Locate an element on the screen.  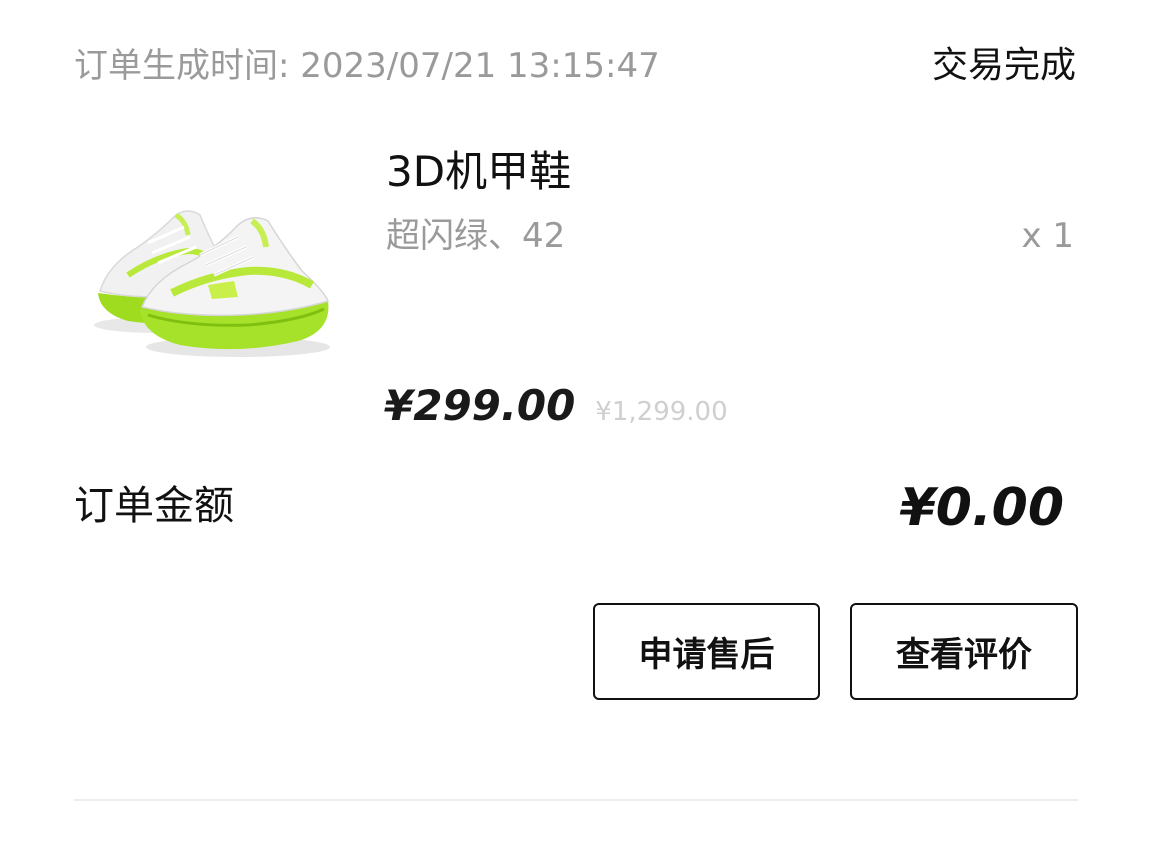
product-variant: 超闪绿、42 is located at coordinates (476, 236).